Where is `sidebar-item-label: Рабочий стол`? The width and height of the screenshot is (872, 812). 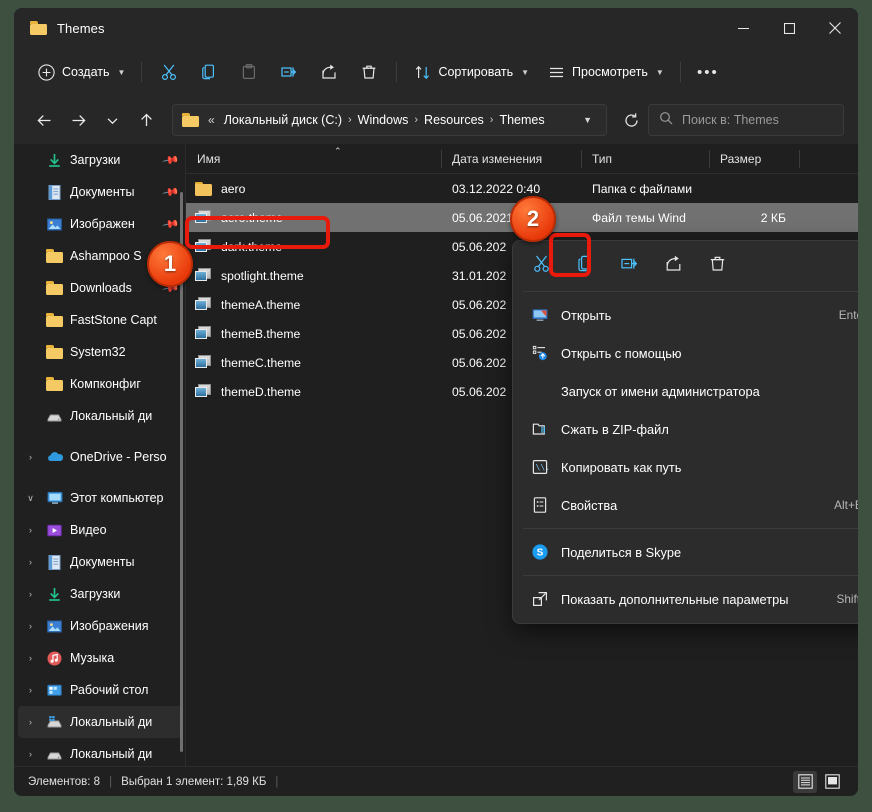 sidebar-item-label: Рабочий стол is located at coordinates (109, 690).